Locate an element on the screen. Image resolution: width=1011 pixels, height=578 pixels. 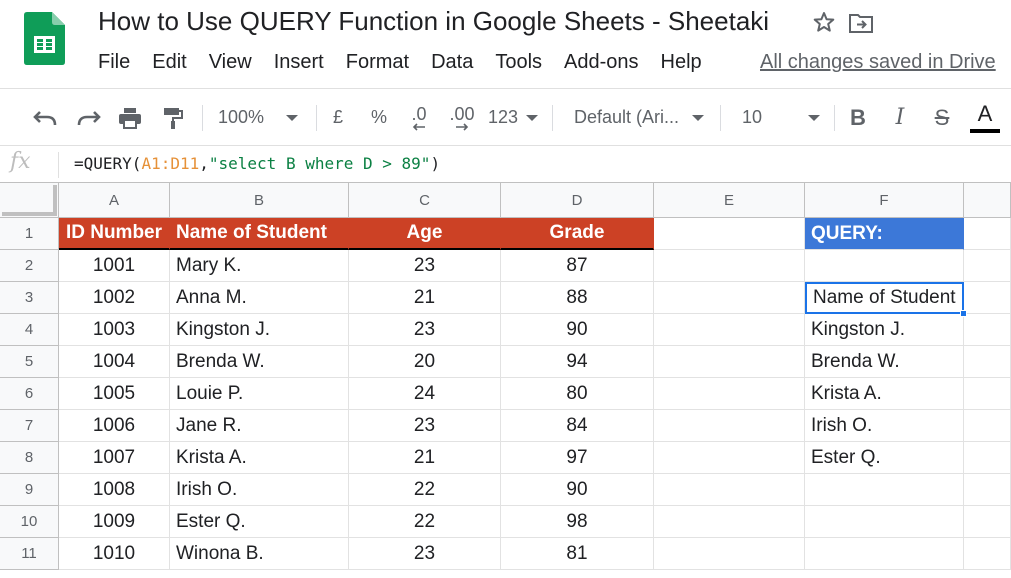
table-header-cell: ID Number is located at coordinates (114, 234).